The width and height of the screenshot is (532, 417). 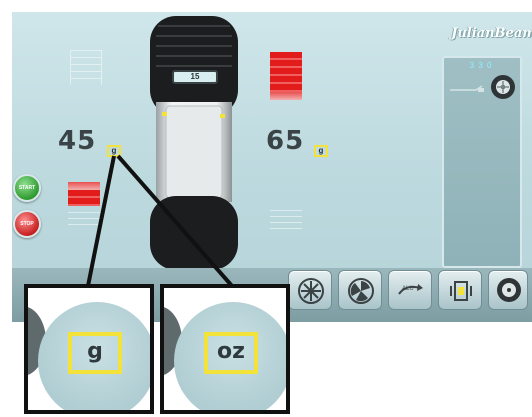 What do you see at coordinates (231, 353) in the screenshot?
I see `unit-ounces-label: oz` at bounding box center [231, 353].